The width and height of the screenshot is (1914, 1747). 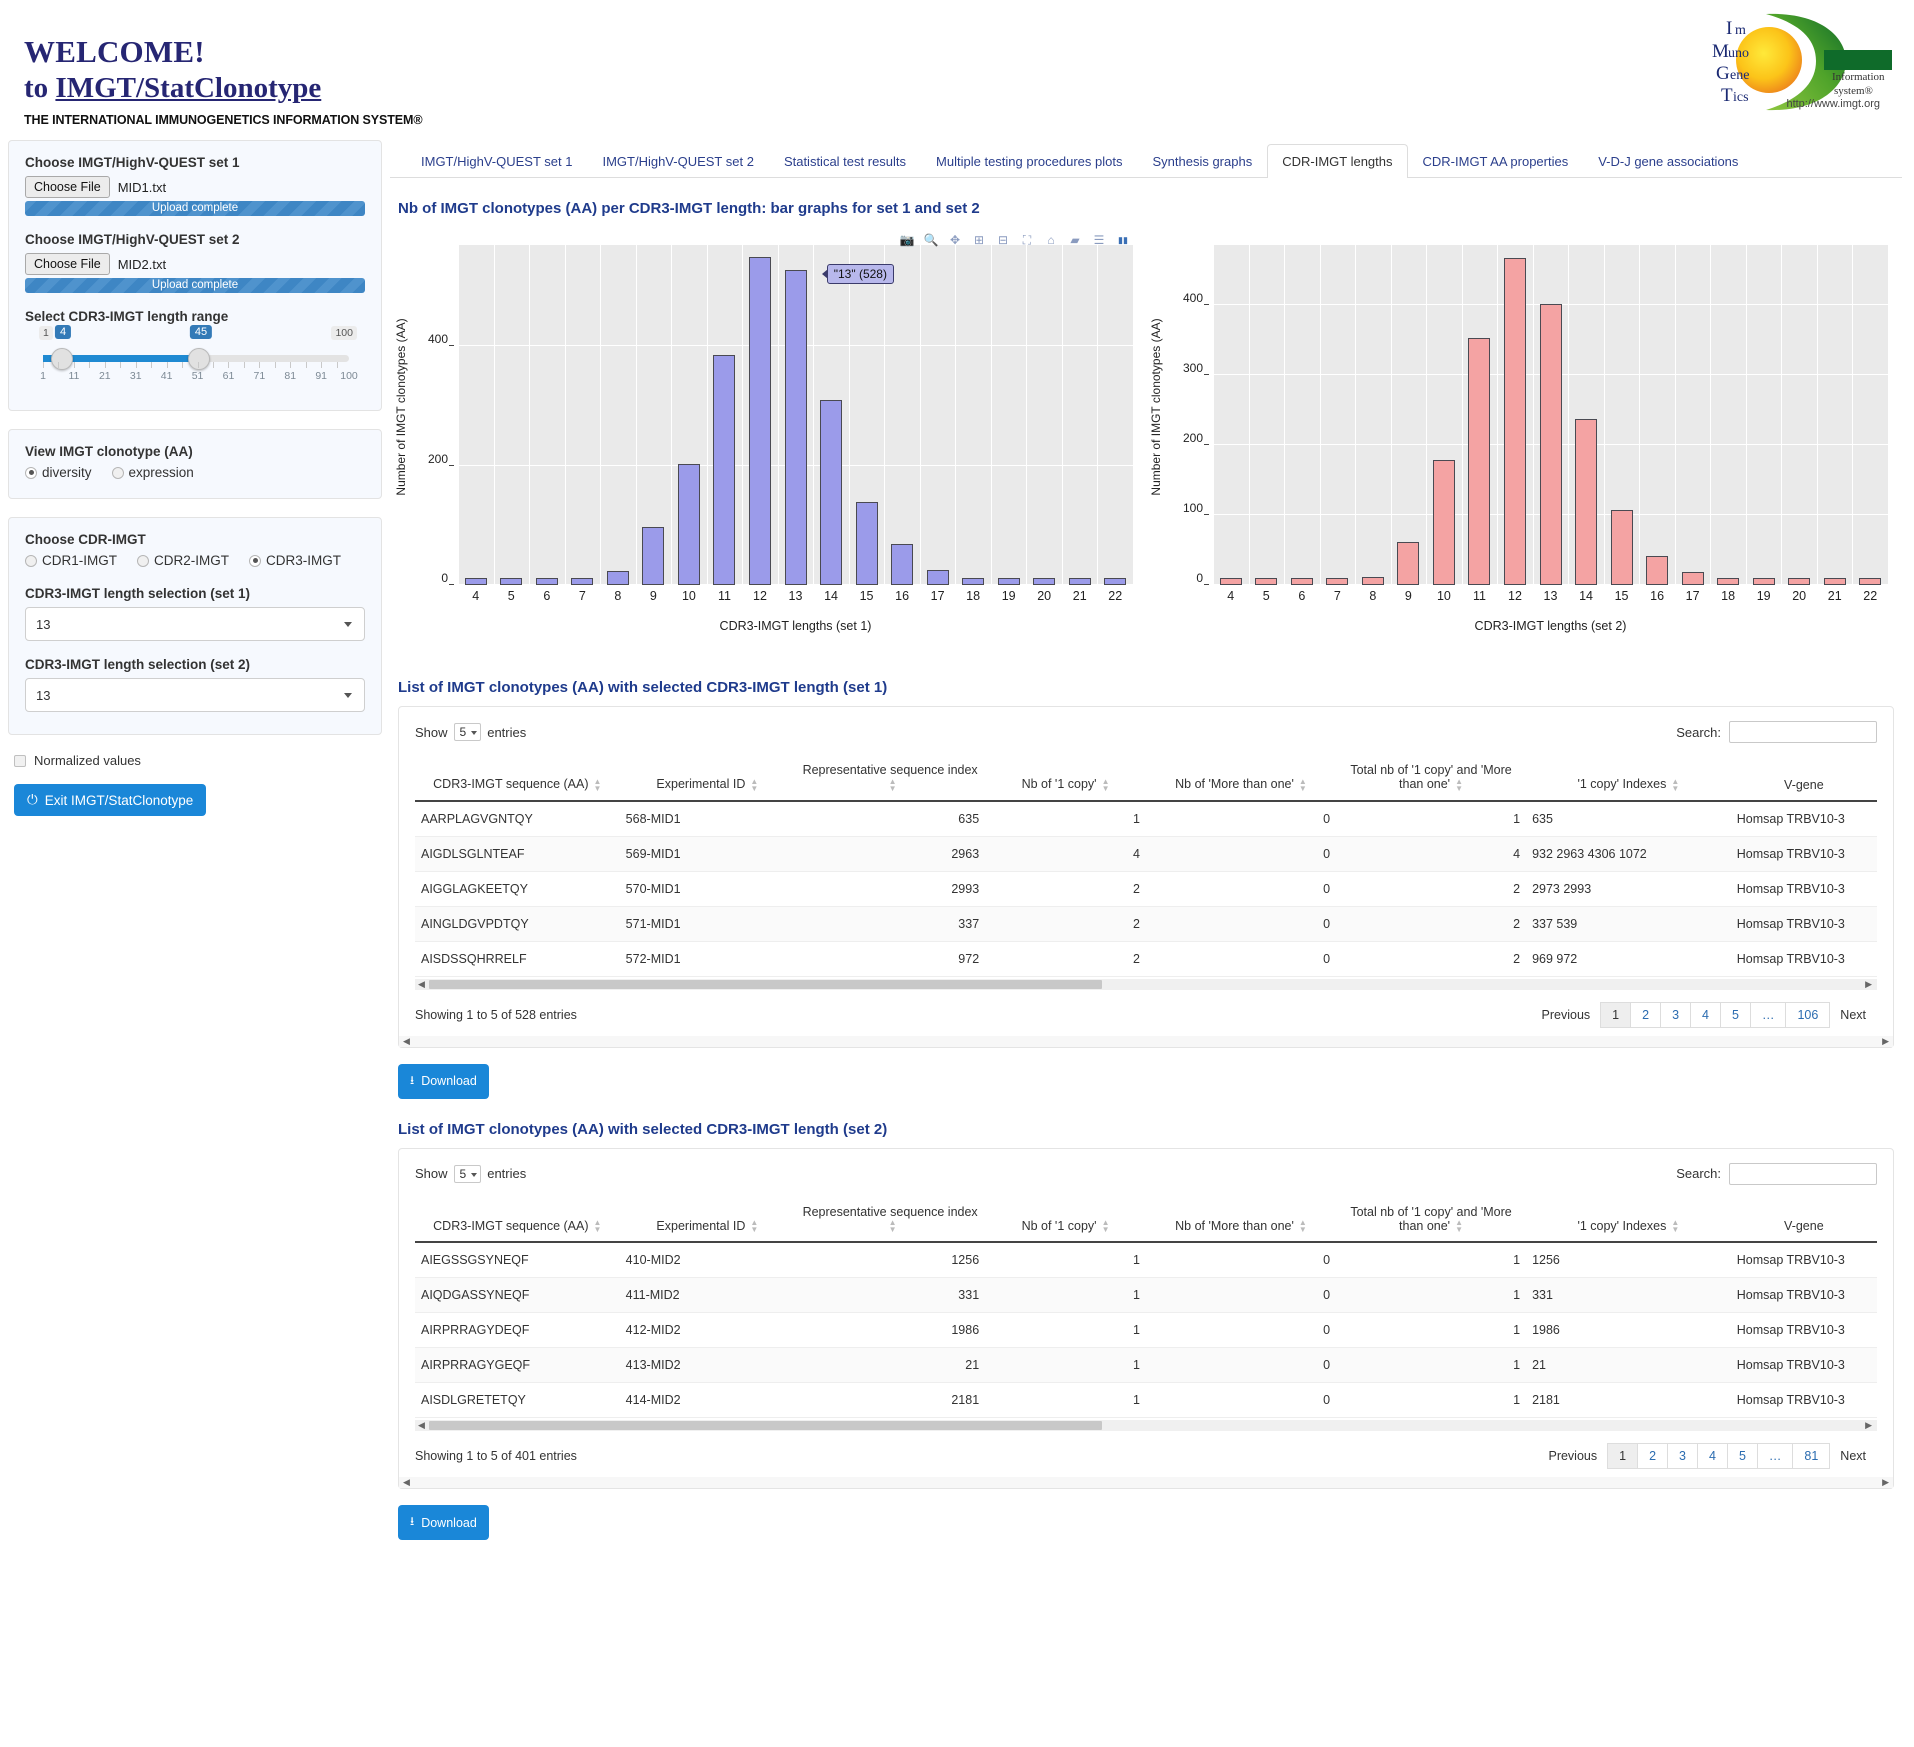 I want to click on radio-option-expression: expression, so click(x=152, y=472).